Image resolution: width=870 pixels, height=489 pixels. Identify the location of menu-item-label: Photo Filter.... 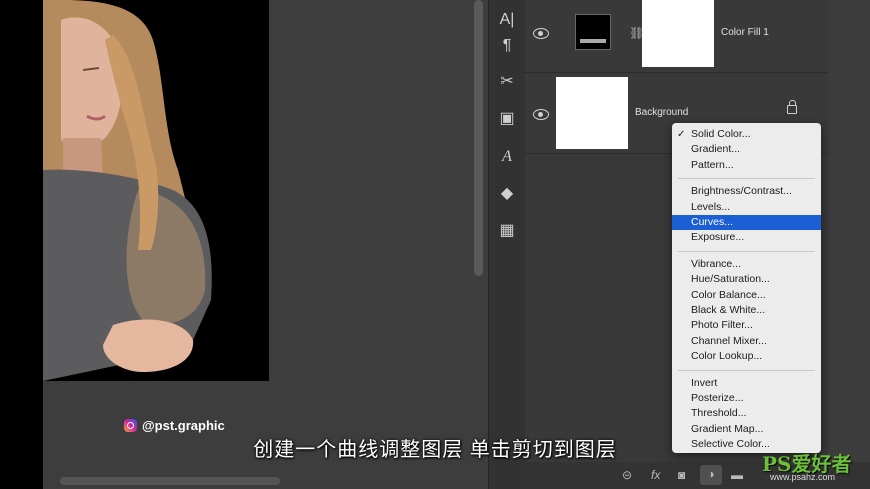
(722, 325).